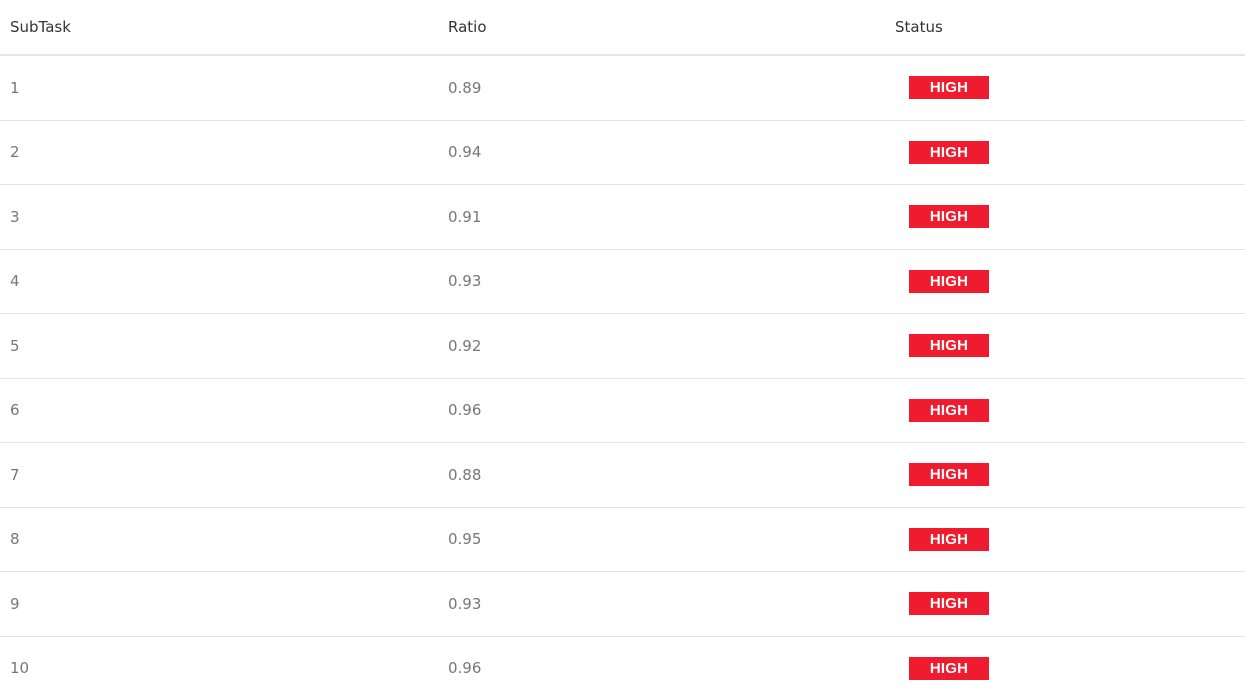 The height and width of the screenshot is (700, 1245). What do you see at coordinates (219, 410) in the screenshot?
I see `subtask-cell: 6` at bounding box center [219, 410].